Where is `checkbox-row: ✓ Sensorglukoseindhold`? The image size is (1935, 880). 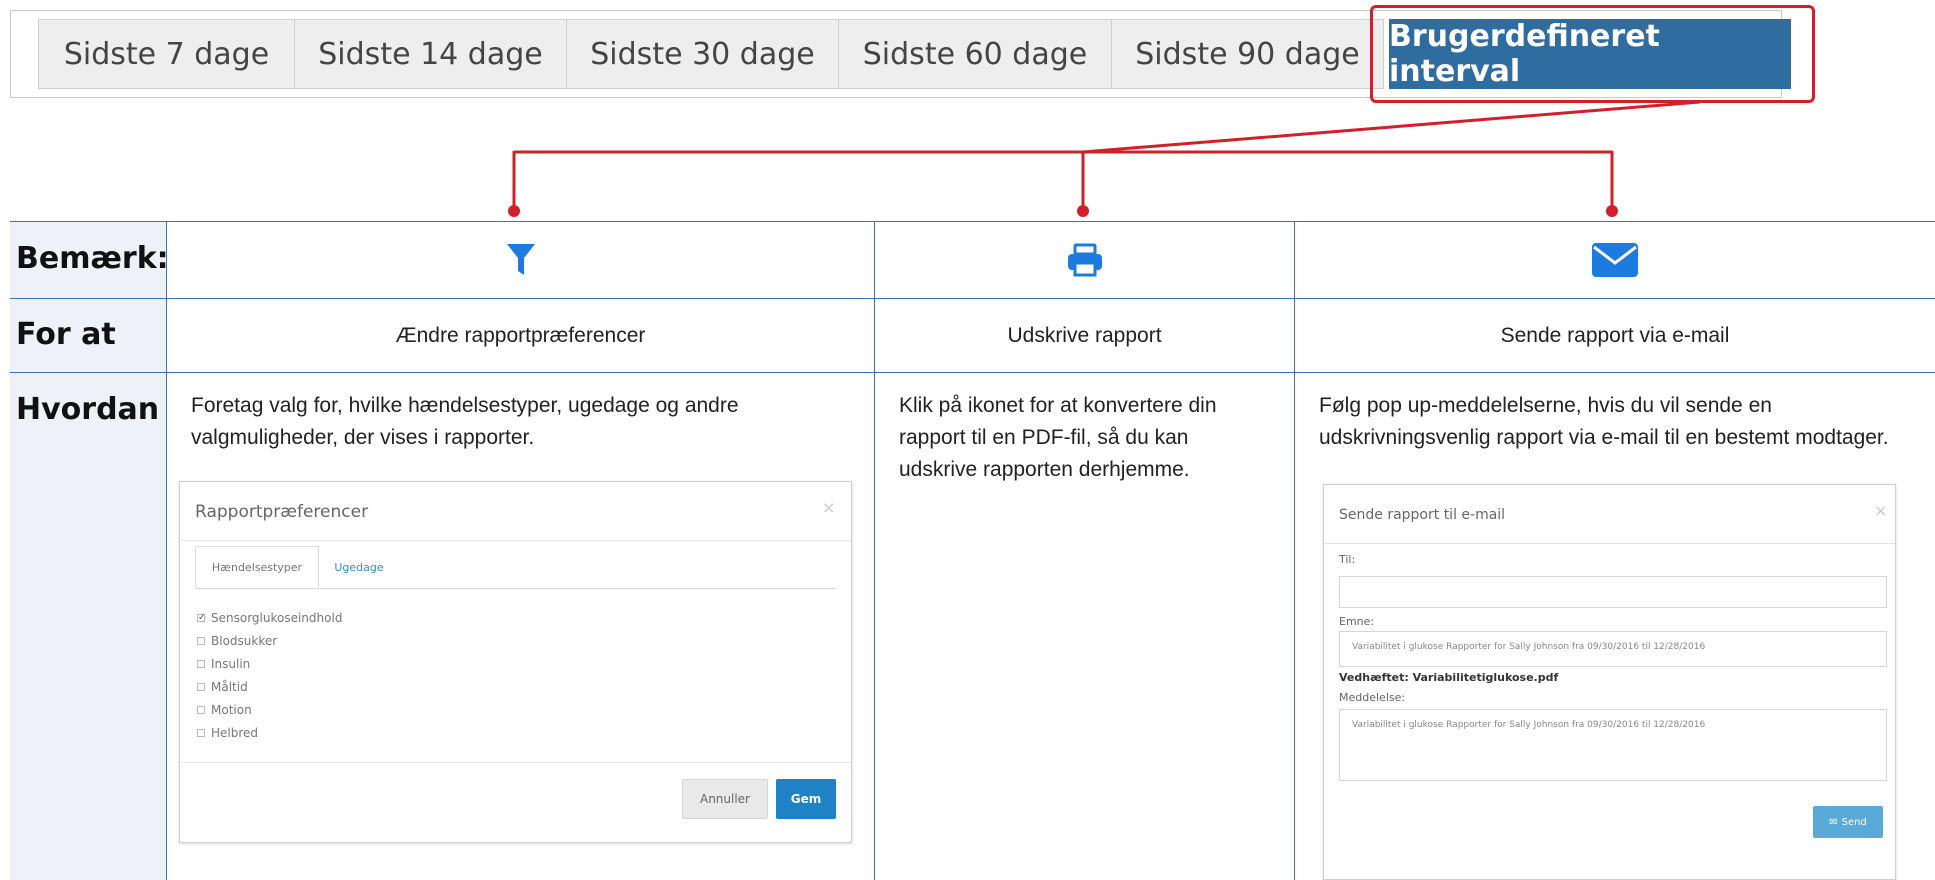 checkbox-row: ✓ Sensorglukoseindhold is located at coordinates (269, 618).